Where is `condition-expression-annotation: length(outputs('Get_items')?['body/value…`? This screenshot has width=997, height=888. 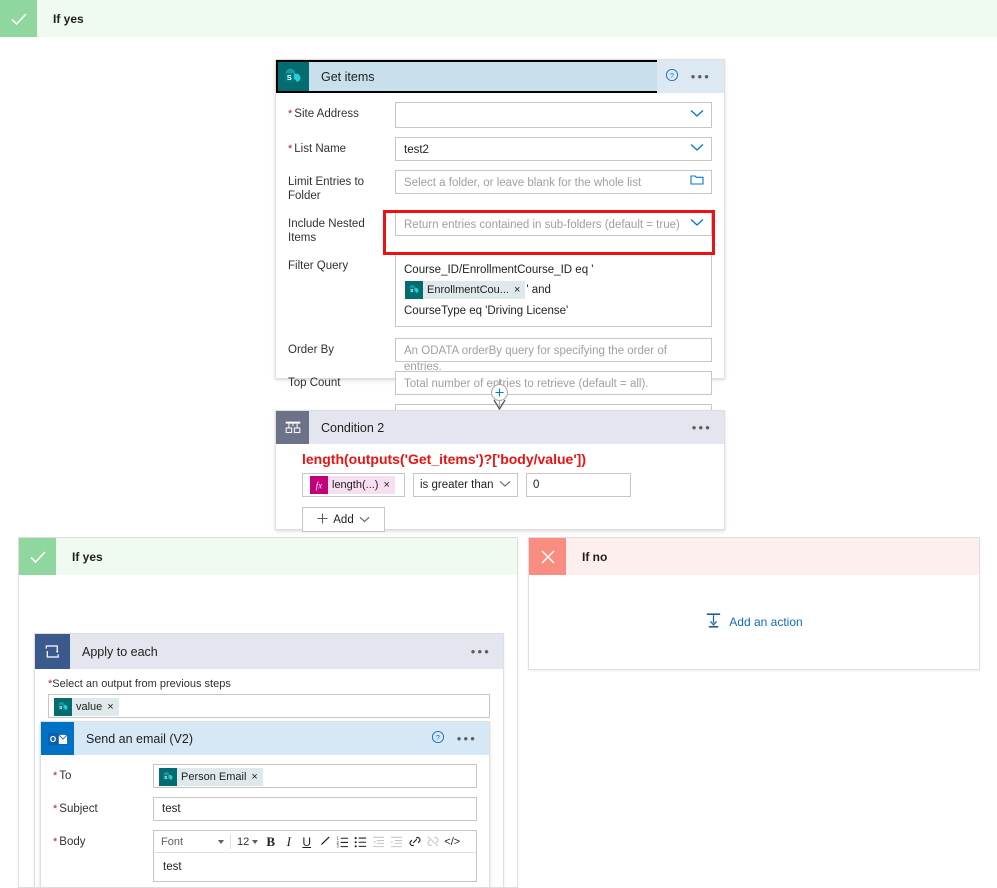 condition-expression-annotation: length(outputs('Get_items')?['body/value… is located at coordinates (444, 459).